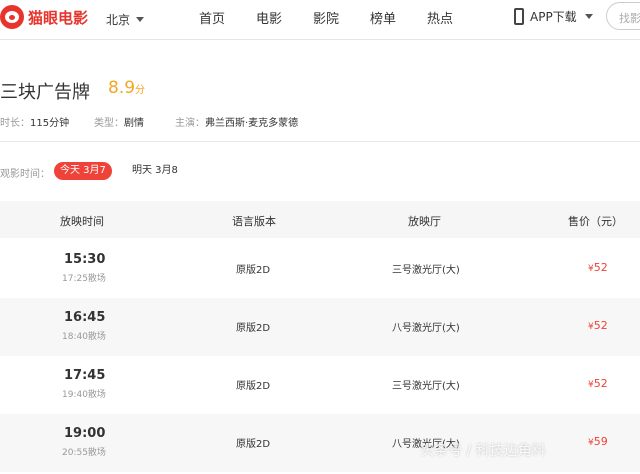 This screenshot has width=640, height=474. Describe the element at coordinates (84, 395) in the screenshot. I see `end-time: 19:40散场` at that location.